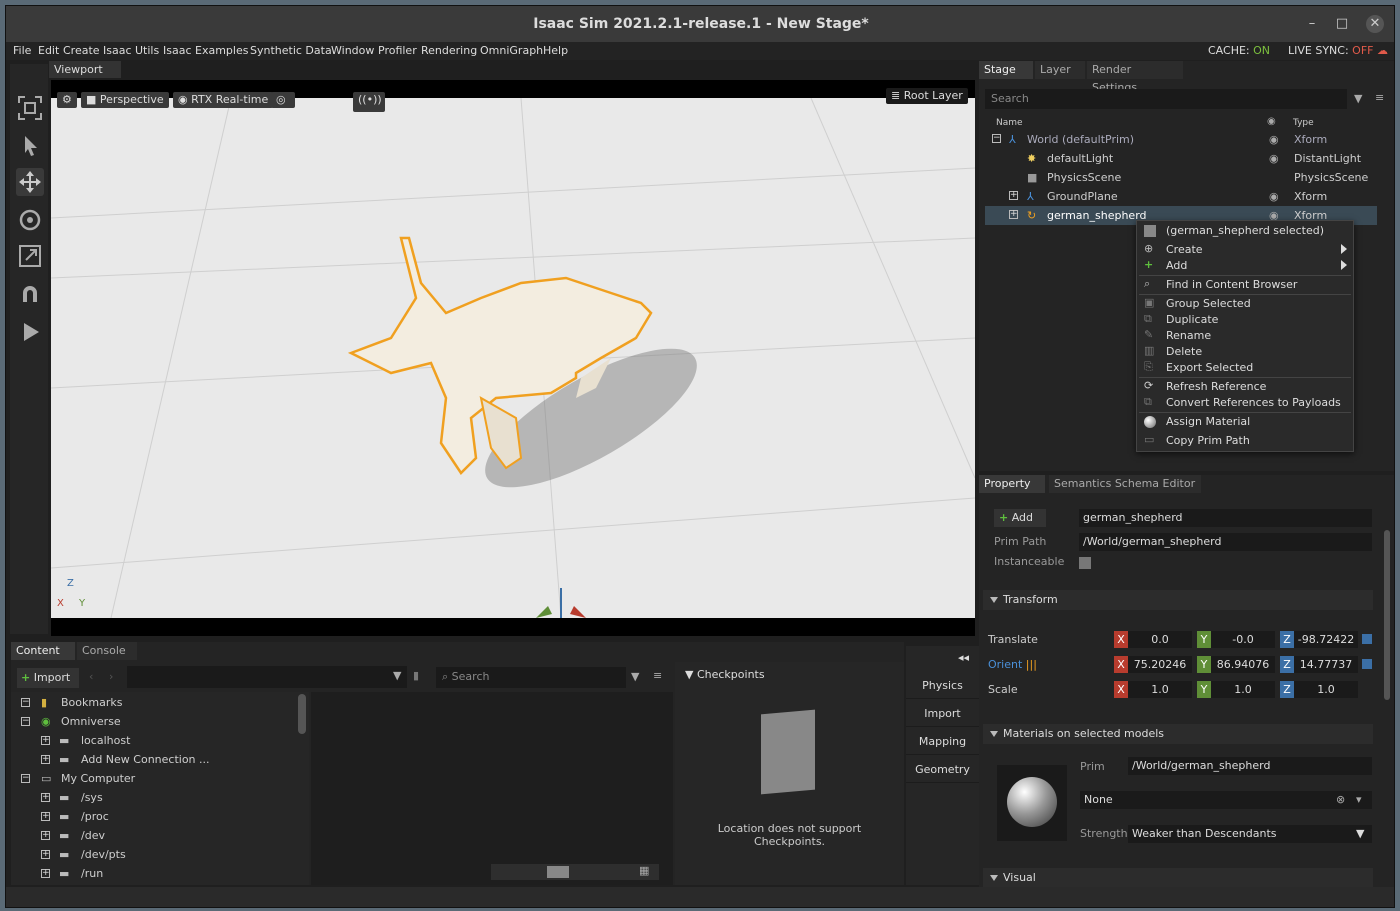 This screenshot has width=1400, height=911. Describe the element at coordinates (1012, 484) in the screenshot. I see `tab-property: Property` at that location.